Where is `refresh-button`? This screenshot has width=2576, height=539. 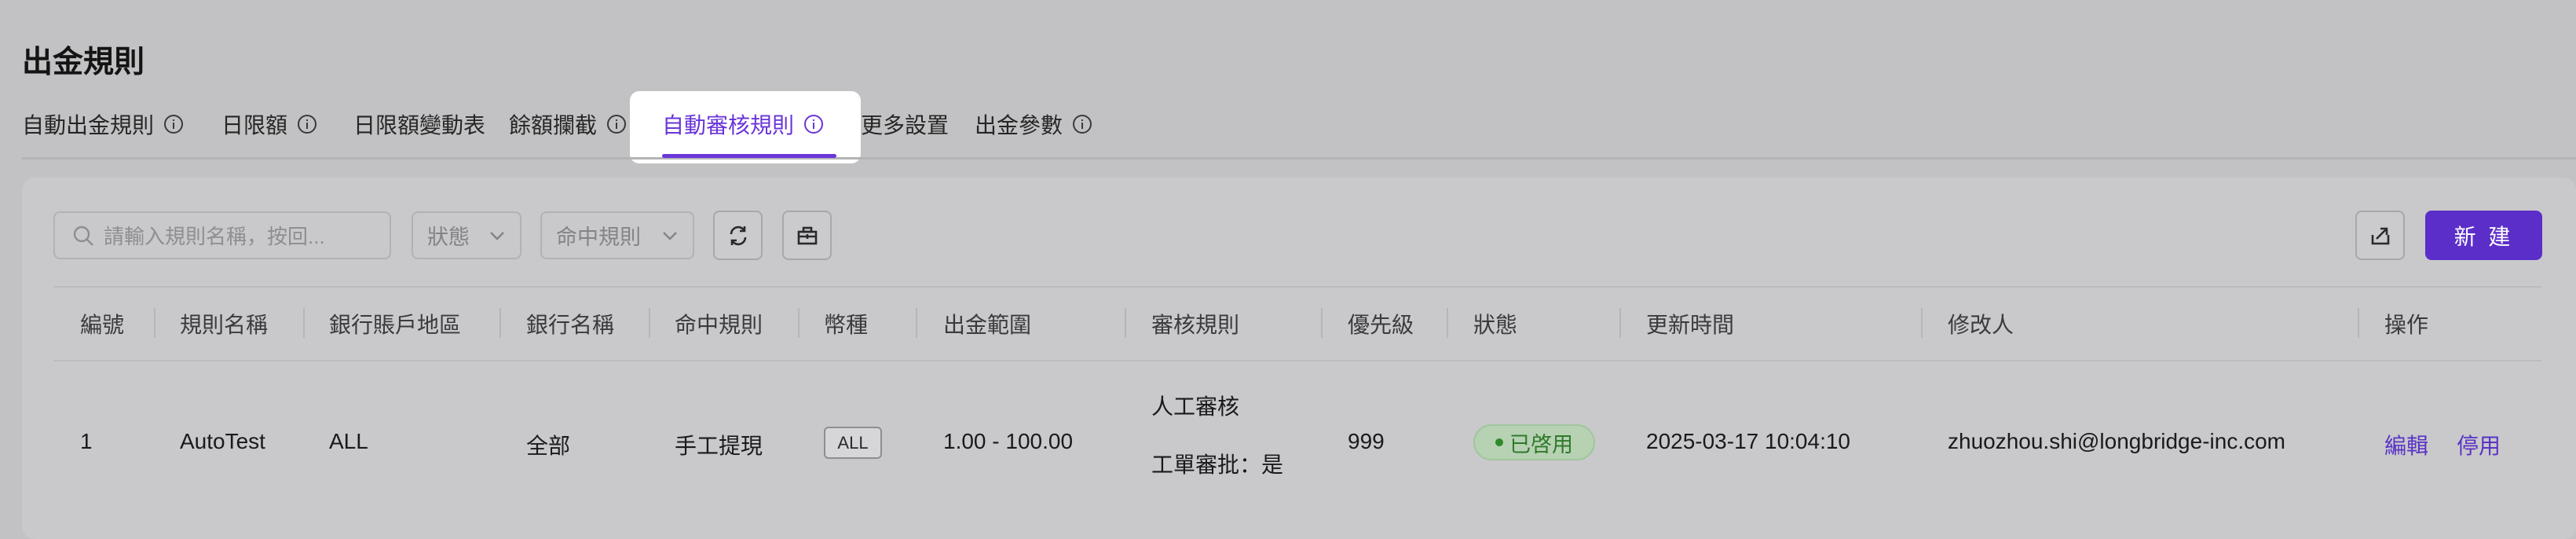 refresh-button is located at coordinates (738, 235).